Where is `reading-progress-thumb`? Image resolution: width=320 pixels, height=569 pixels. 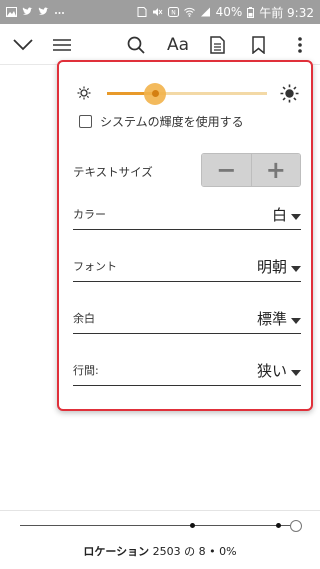
reading-progress-thumb is located at coordinates (296, 526).